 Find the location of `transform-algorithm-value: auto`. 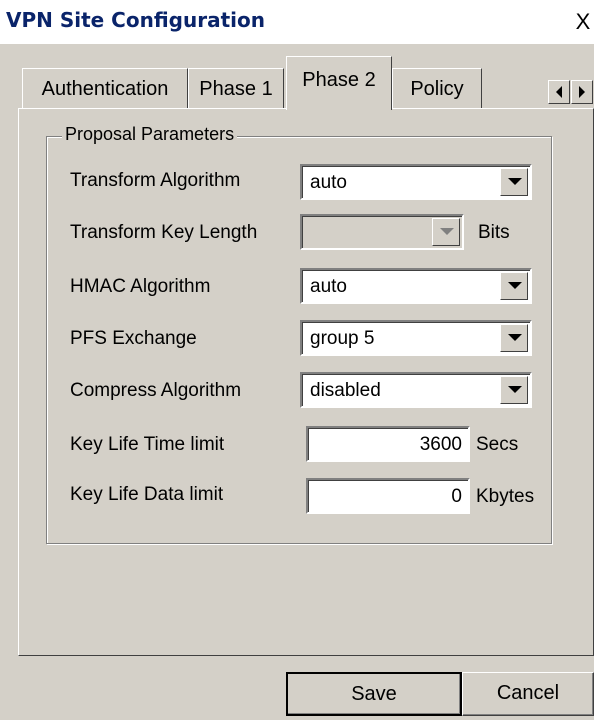

transform-algorithm-value: auto is located at coordinates (328, 182).